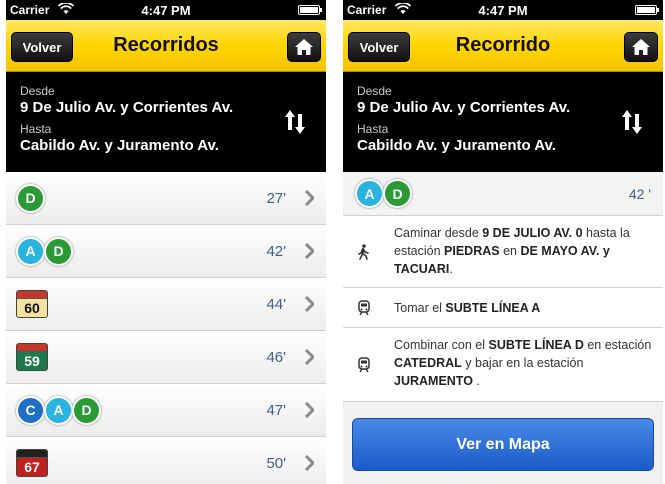  Describe the element at coordinates (166, 460) in the screenshot. I see `list-item: 67 50'` at that location.